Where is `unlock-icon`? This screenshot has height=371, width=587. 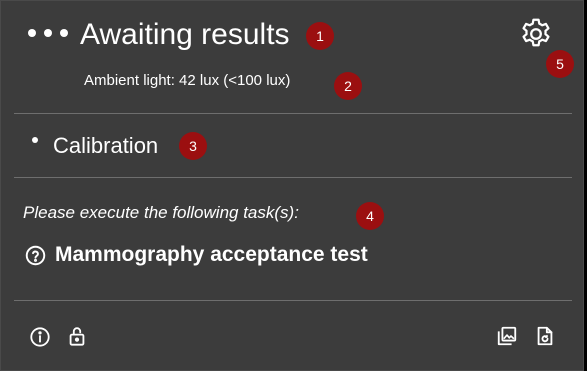
unlock-icon is located at coordinates (77, 336).